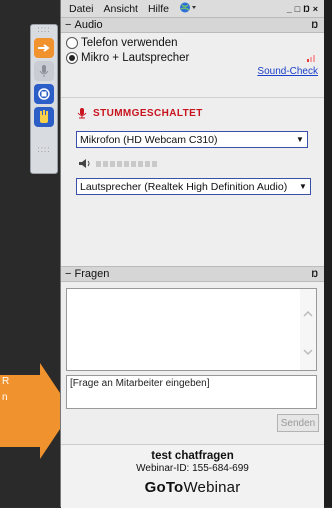 The image size is (332, 508). Describe the element at coordinates (88, 25) in the screenshot. I see `audio-title: Audio` at that location.